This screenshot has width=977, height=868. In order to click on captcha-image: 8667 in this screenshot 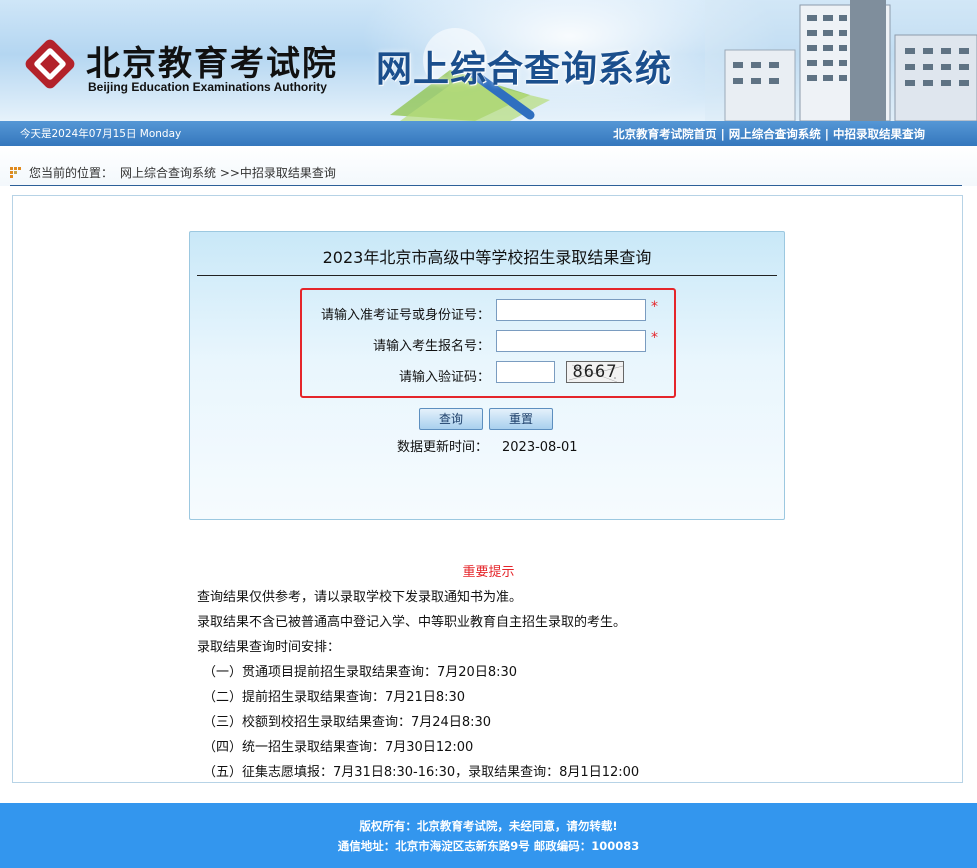, I will do `click(595, 372)`.